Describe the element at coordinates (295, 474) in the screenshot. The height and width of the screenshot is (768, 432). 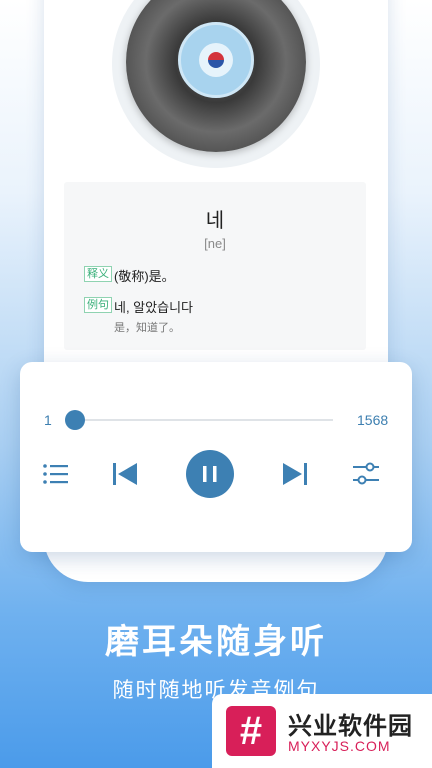
I see `next-icon` at that location.